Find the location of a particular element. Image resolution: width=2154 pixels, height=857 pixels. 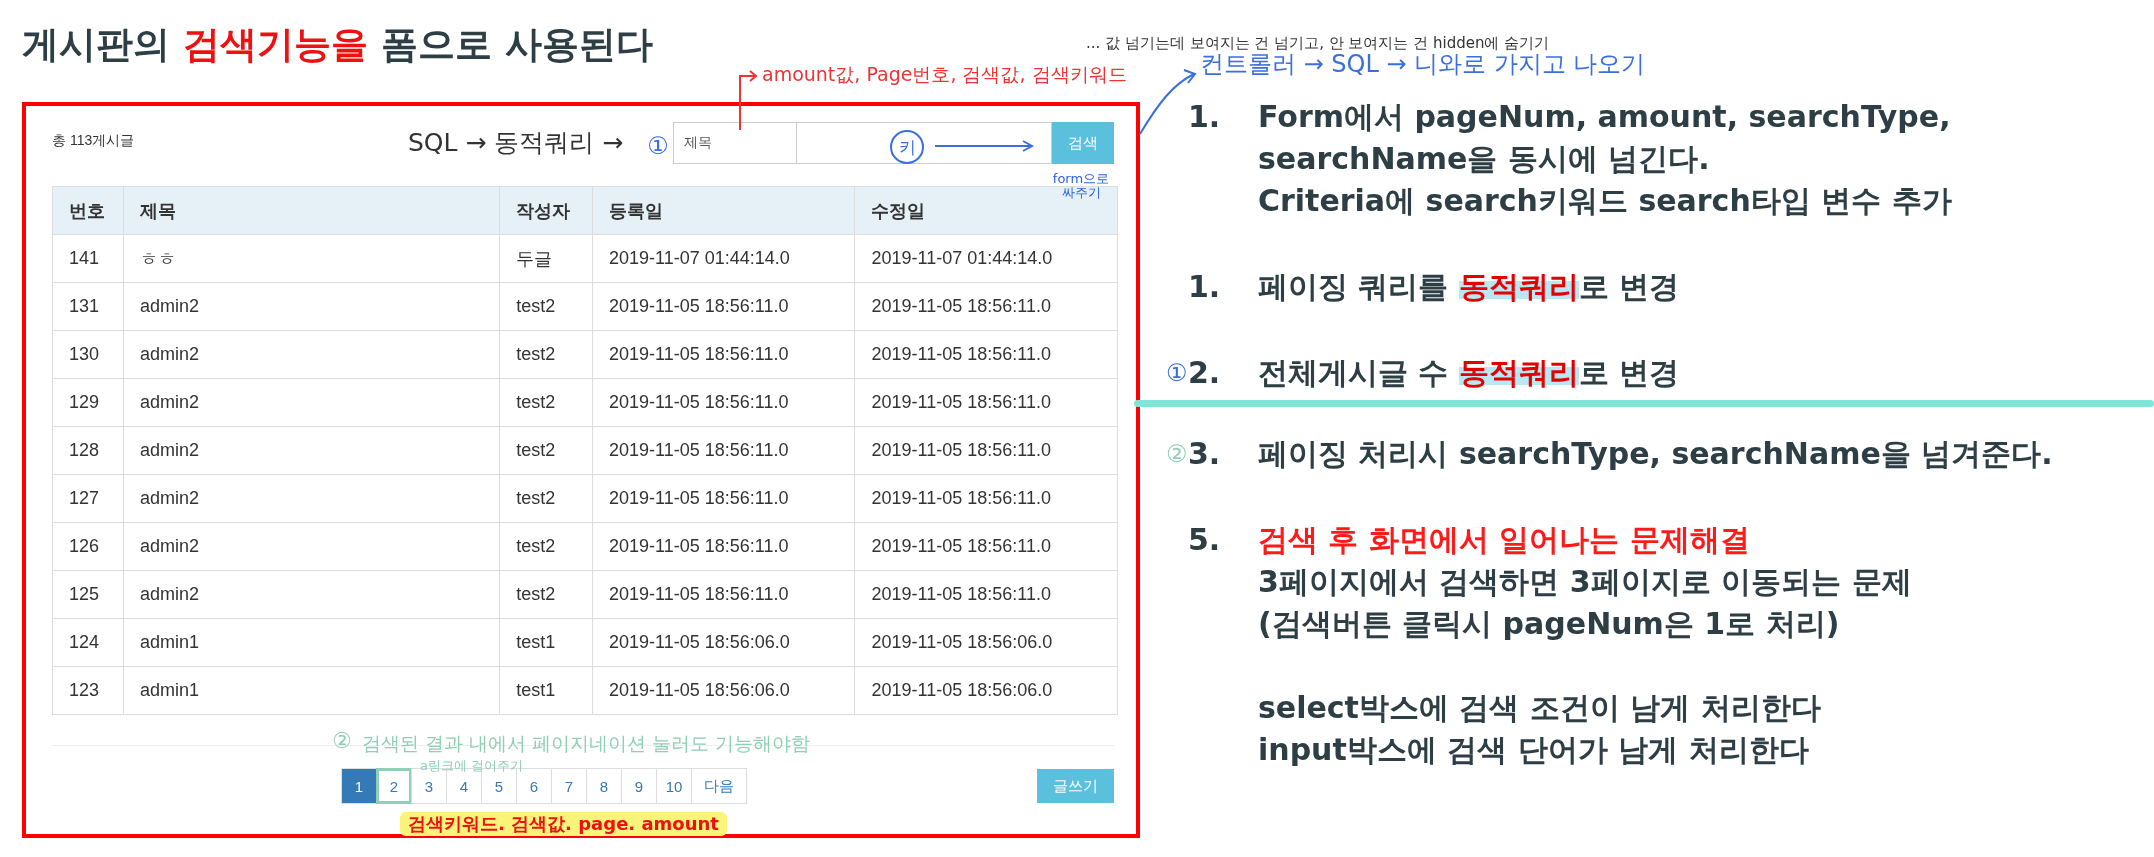

table-cell: 129 is located at coordinates (88, 402).